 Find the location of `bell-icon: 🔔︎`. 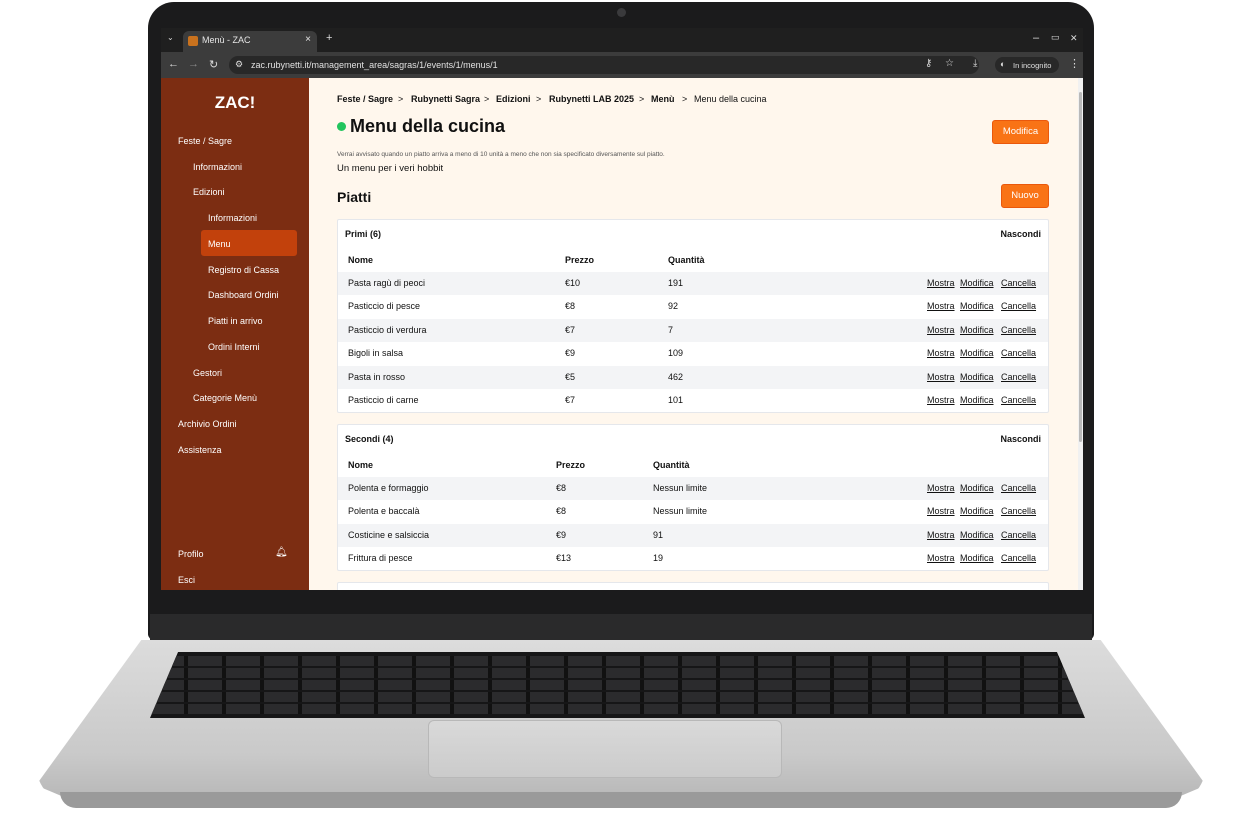

bell-icon: 🔔︎ is located at coordinates (281, 552).